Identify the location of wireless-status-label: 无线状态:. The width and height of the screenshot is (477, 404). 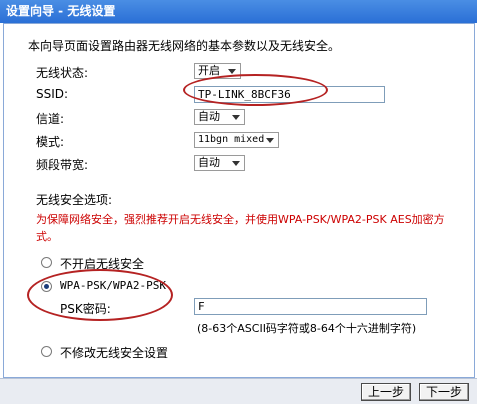
(62, 73).